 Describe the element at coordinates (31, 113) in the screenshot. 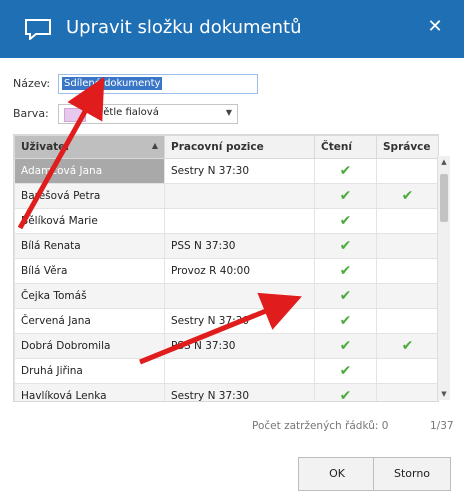

I see `color-label: Barva:` at that location.